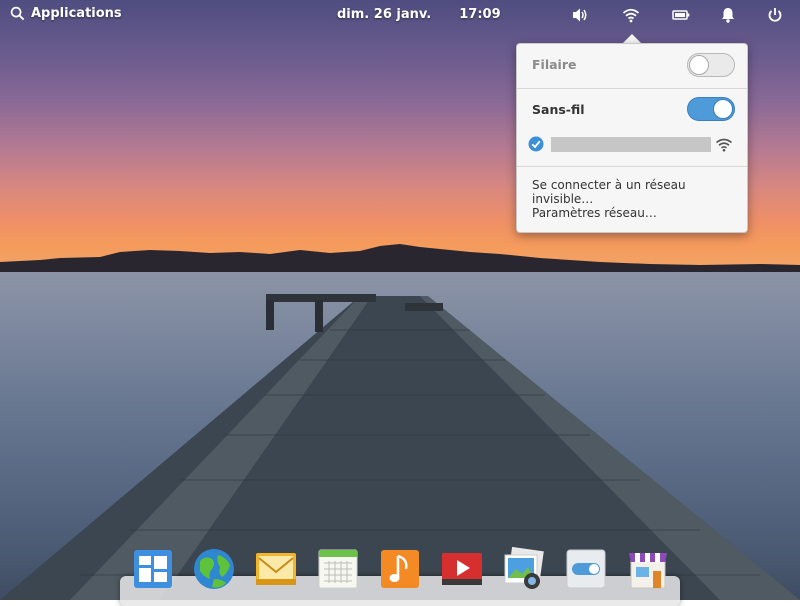 Image resolution: width=800 pixels, height=606 pixels. I want to click on datetime-indicator: dim. 26 janv. 17:09, so click(419, 14).